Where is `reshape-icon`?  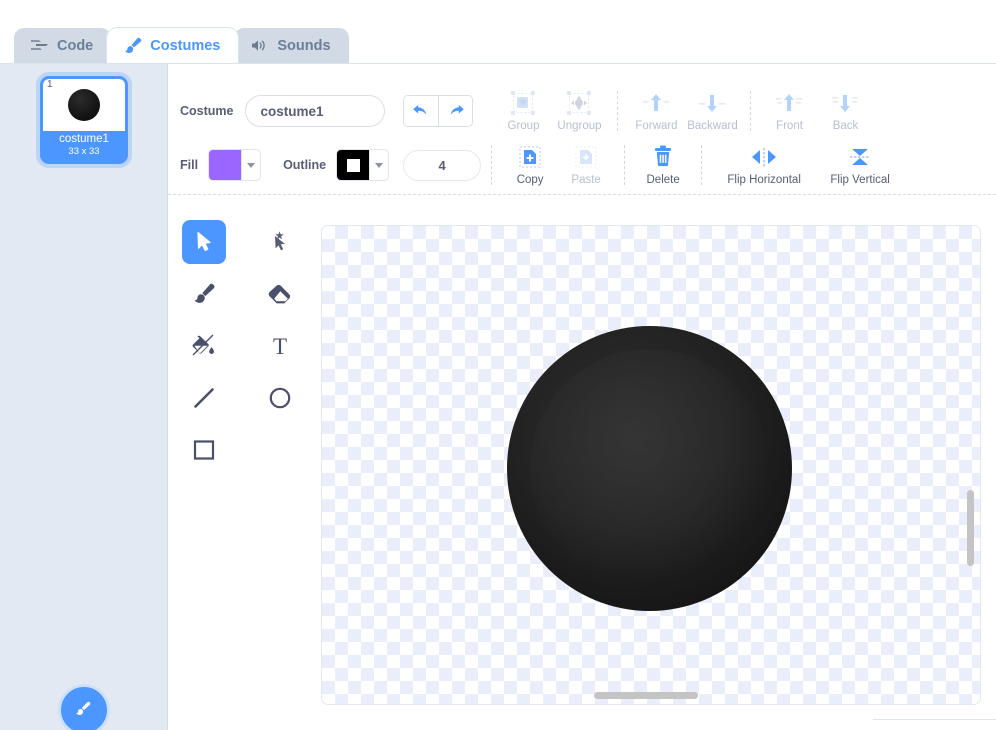
reshape-icon is located at coordinates (280, 241).